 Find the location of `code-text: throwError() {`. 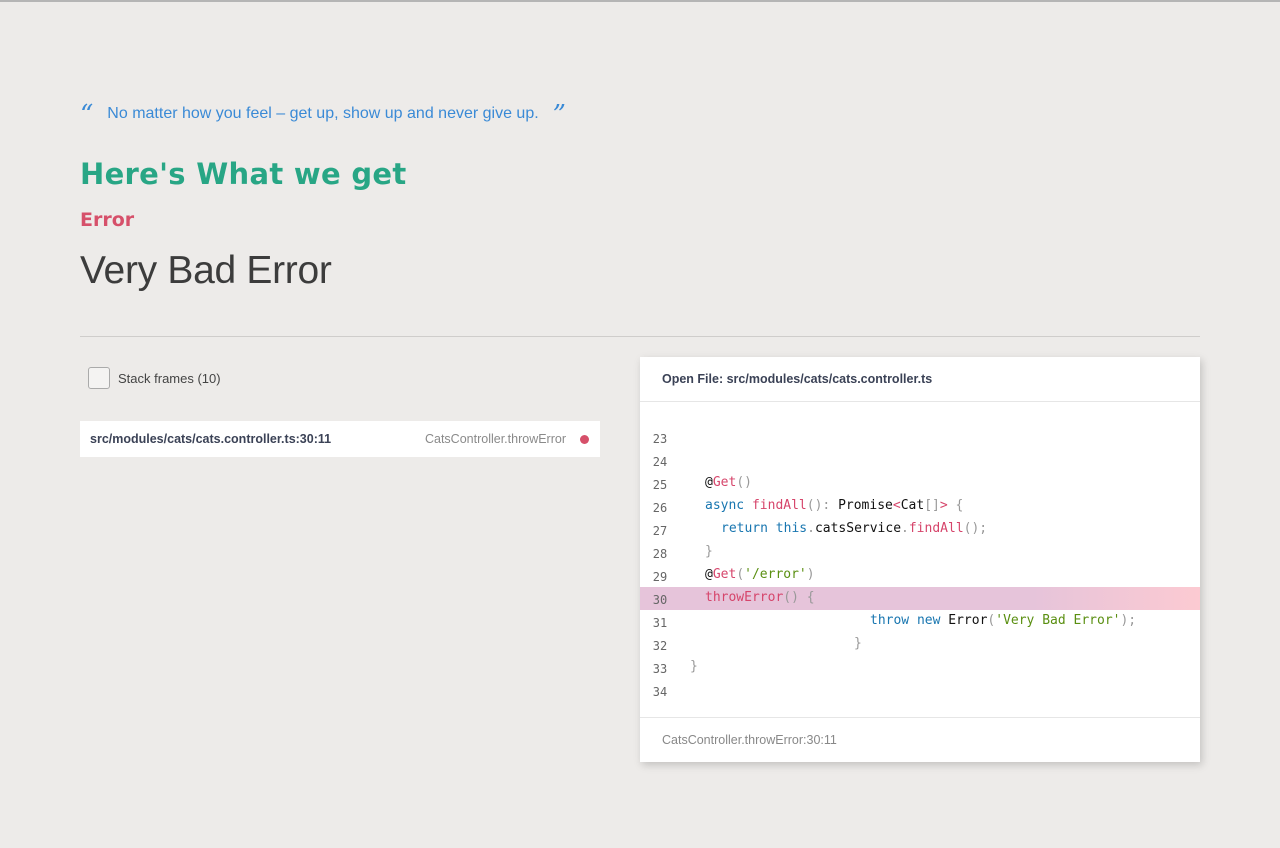

code-text: throwError() { is located at coordinates (760, 597).